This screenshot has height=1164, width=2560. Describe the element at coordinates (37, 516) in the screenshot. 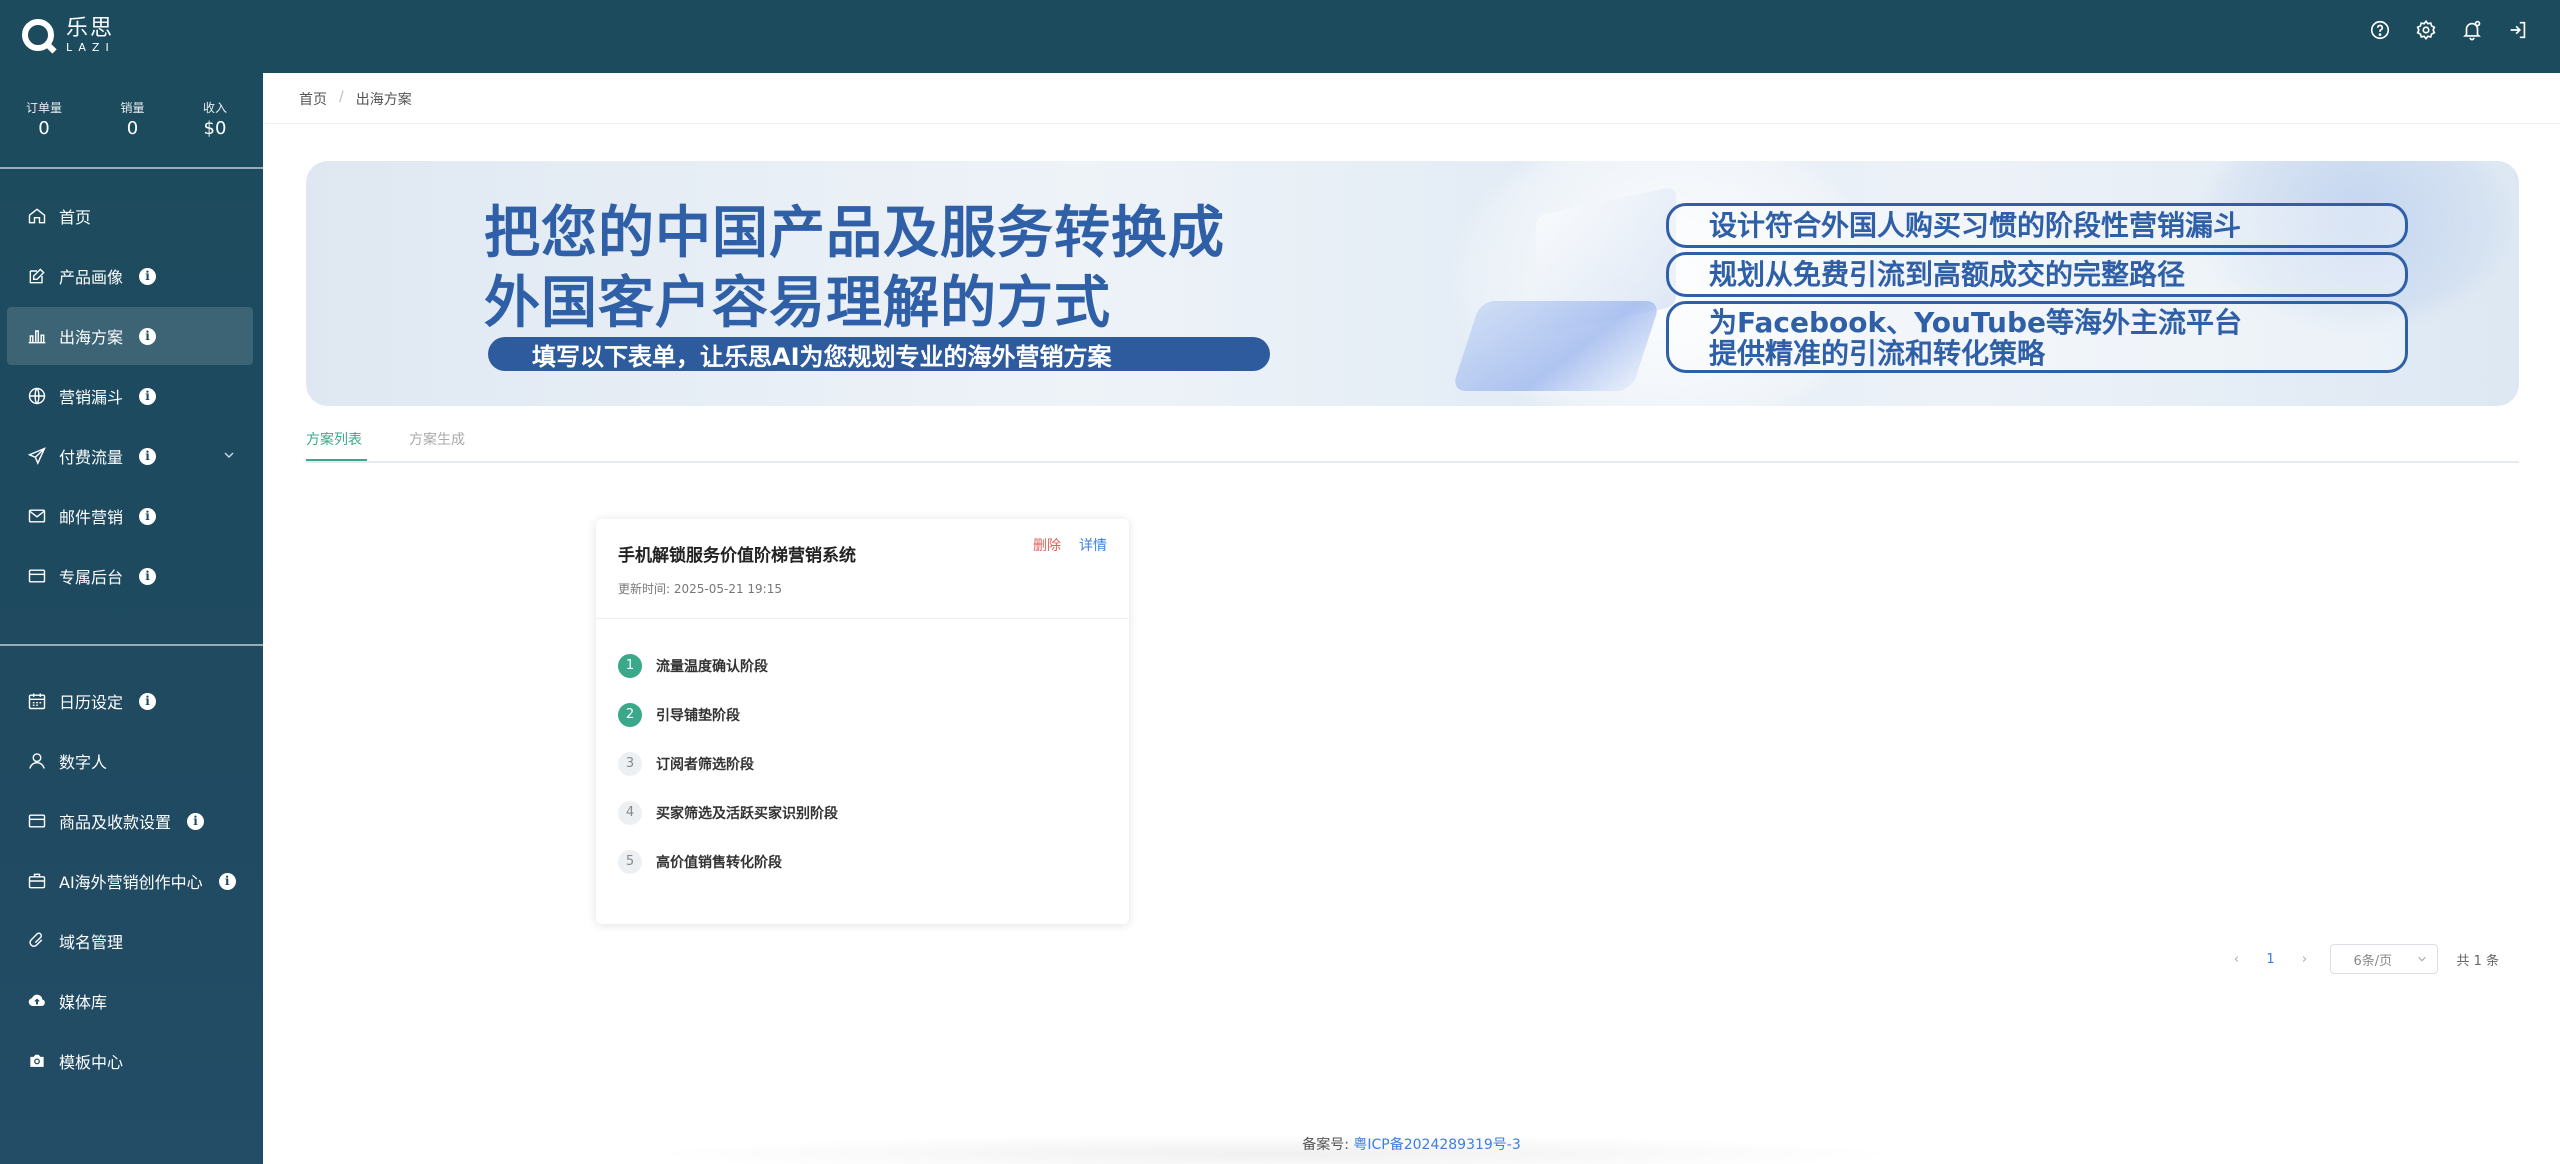

I see `mail-icon` at that location.